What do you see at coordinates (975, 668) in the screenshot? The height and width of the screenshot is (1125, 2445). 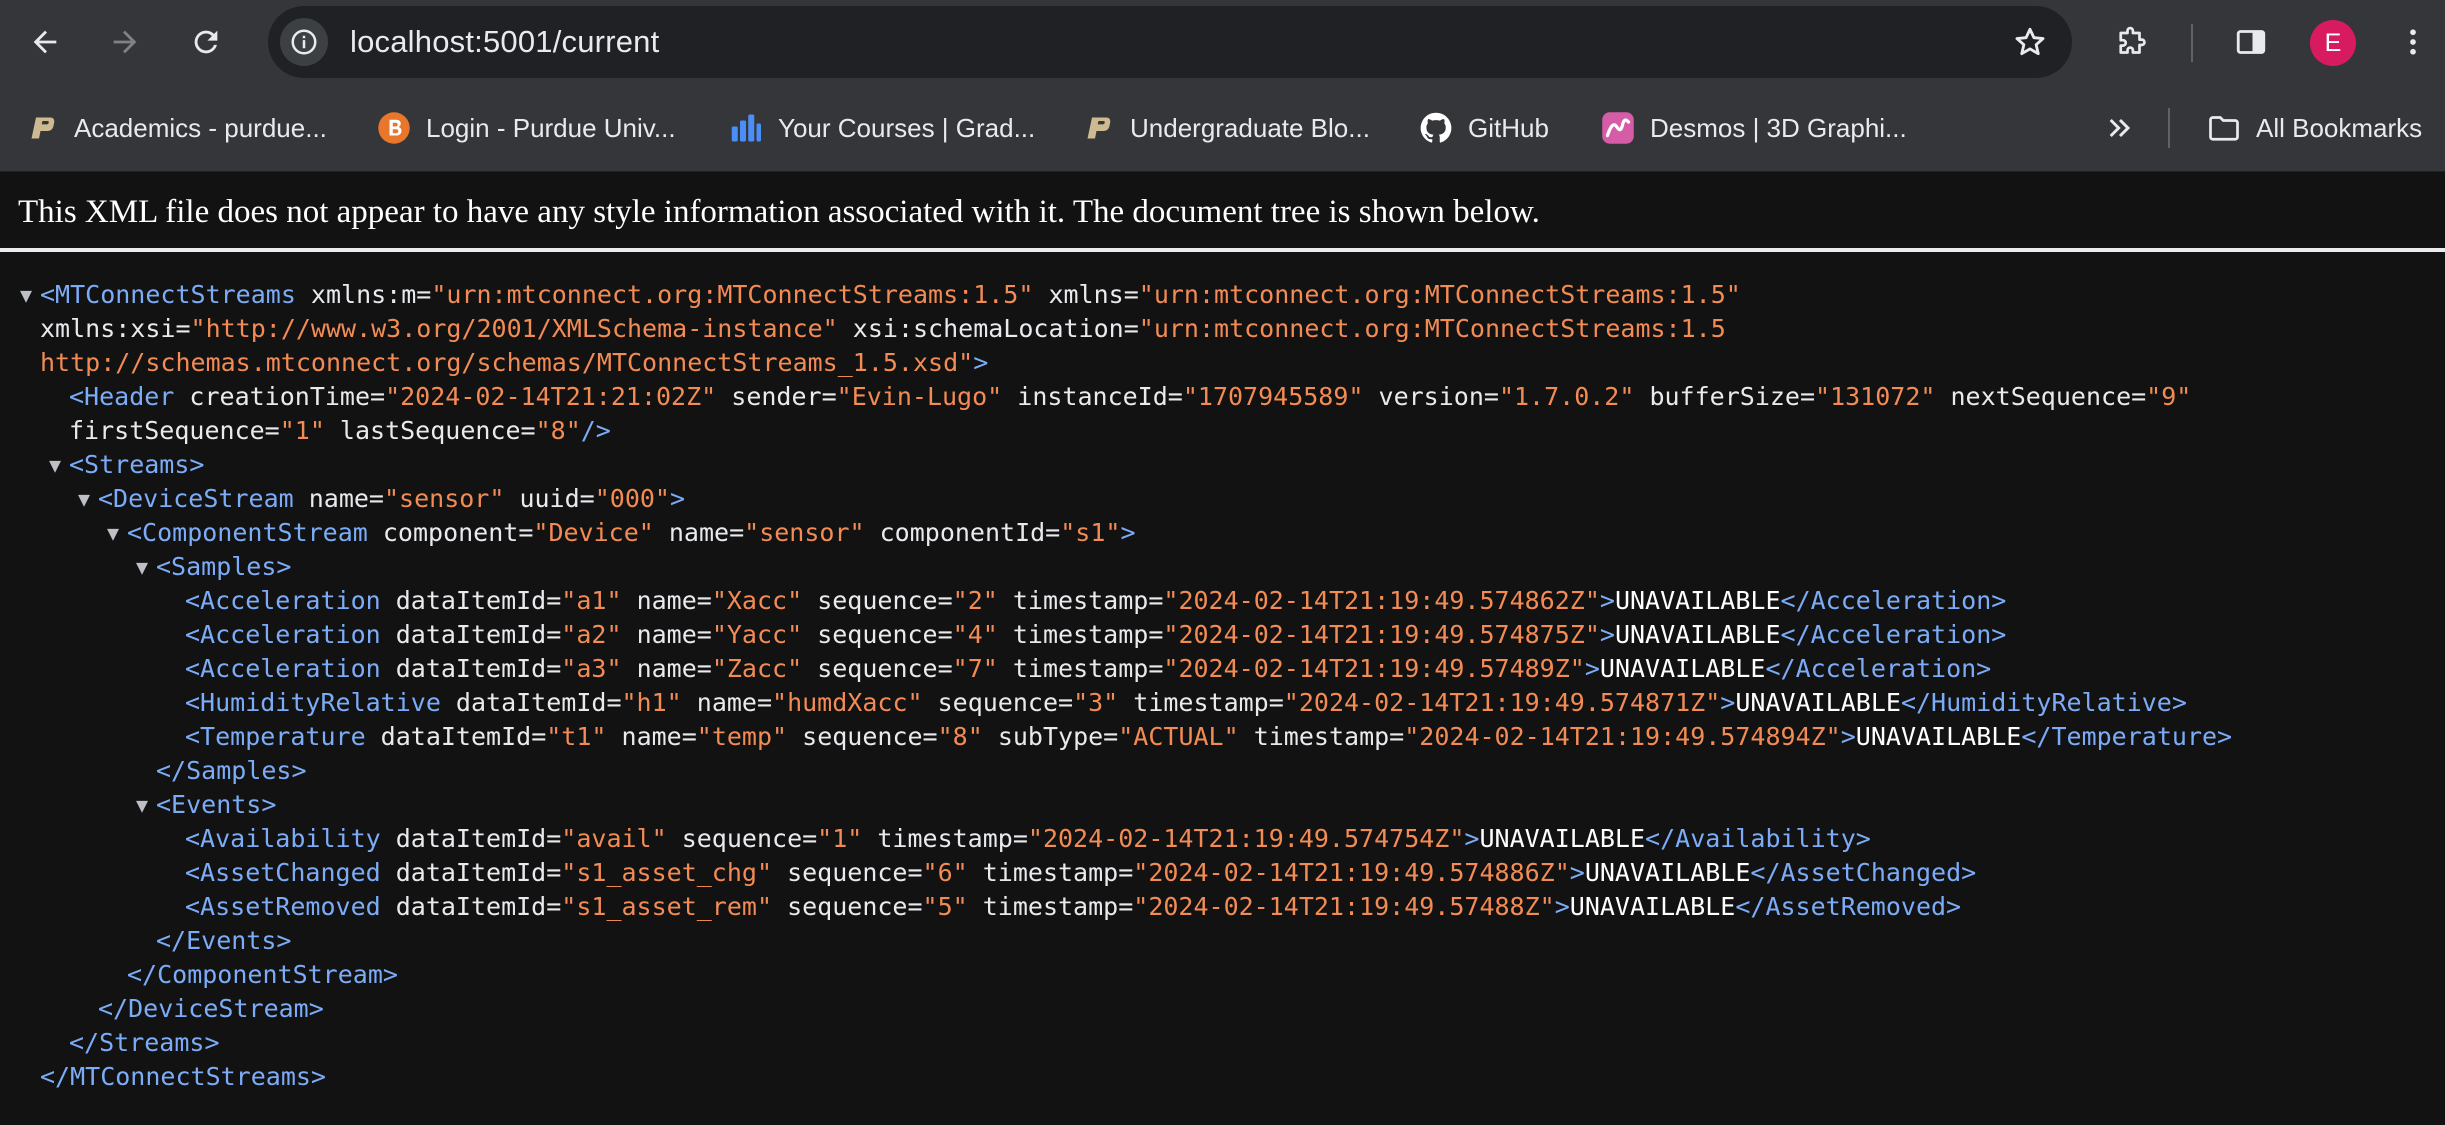 I see `xml-attribute-value: "7"` at bounding box center [975, 668].